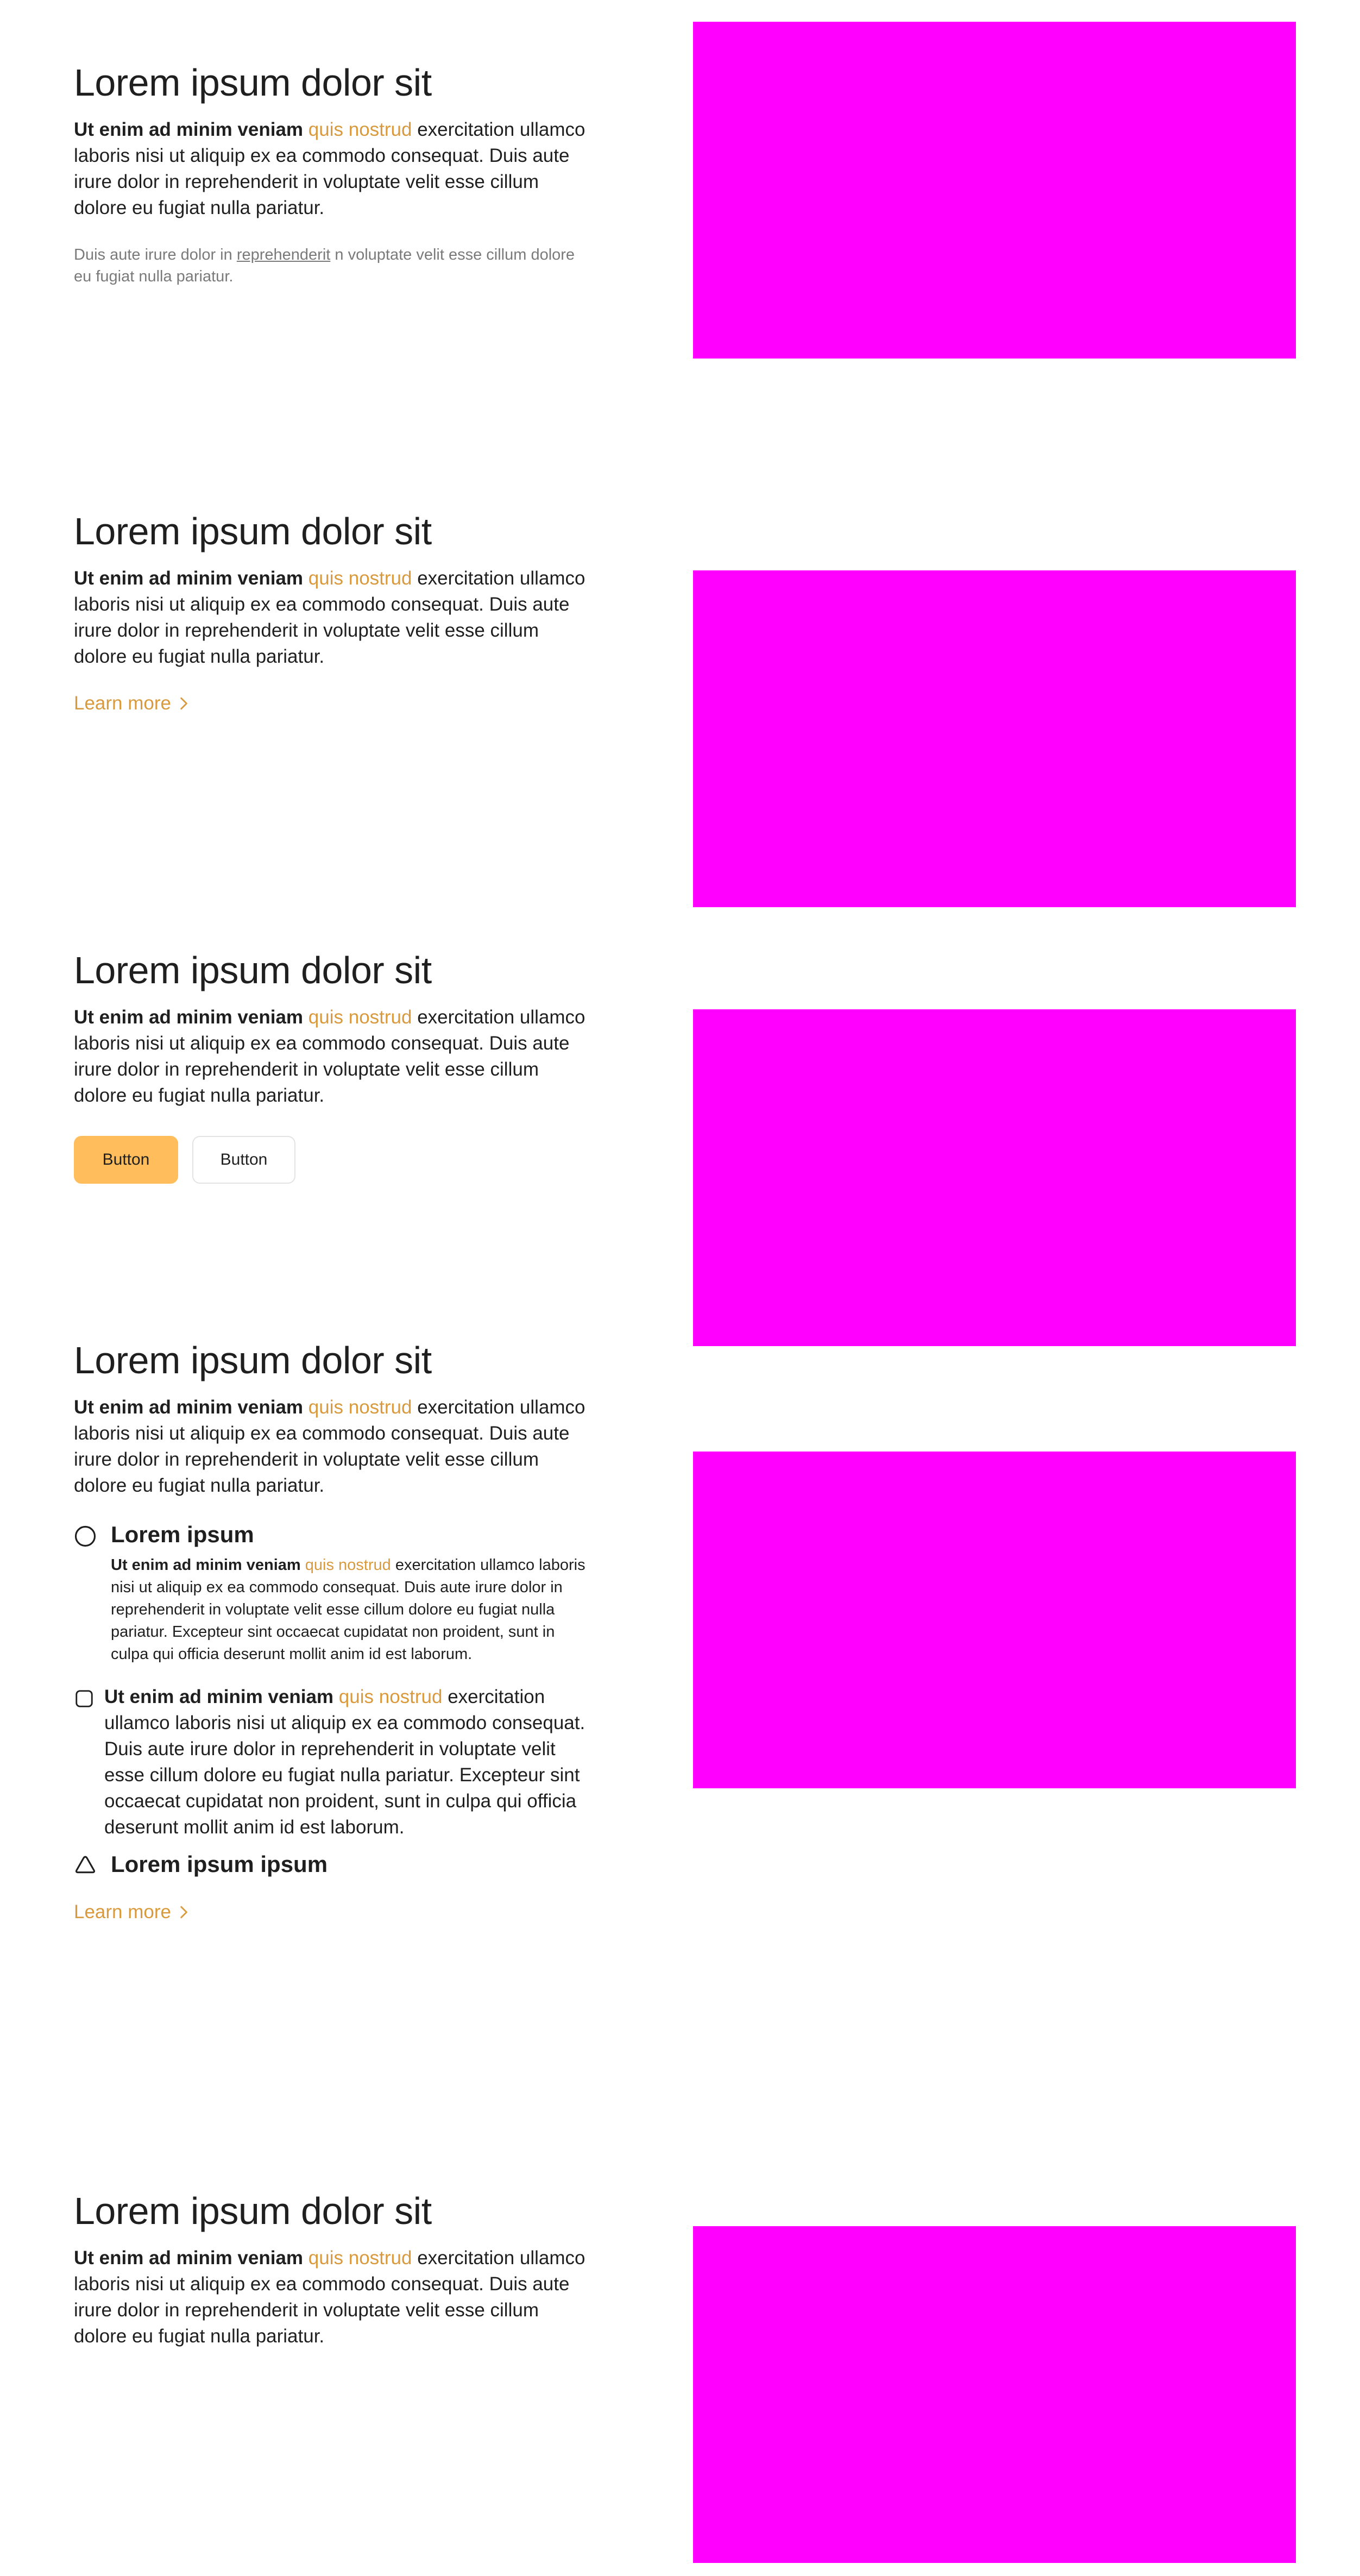 Image resolution: width=1360 pixels, height=2576 pixels. Describe the element at coordinates (253, 2211) in the screenshot. I see `section-5-heading: Lorem ipsum dolor sit` at that location.